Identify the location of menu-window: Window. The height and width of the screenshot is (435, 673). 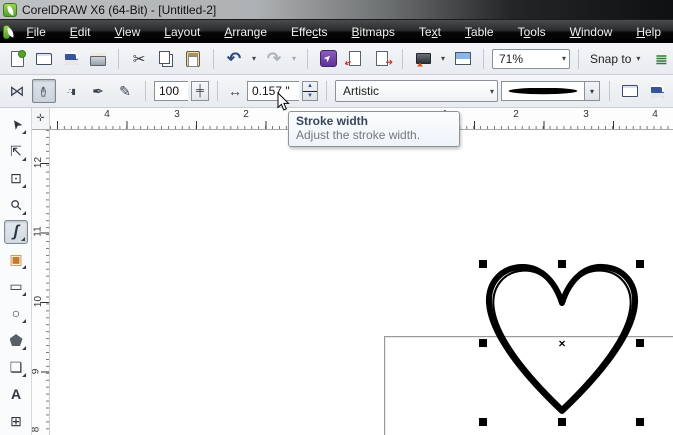
(591, 32).